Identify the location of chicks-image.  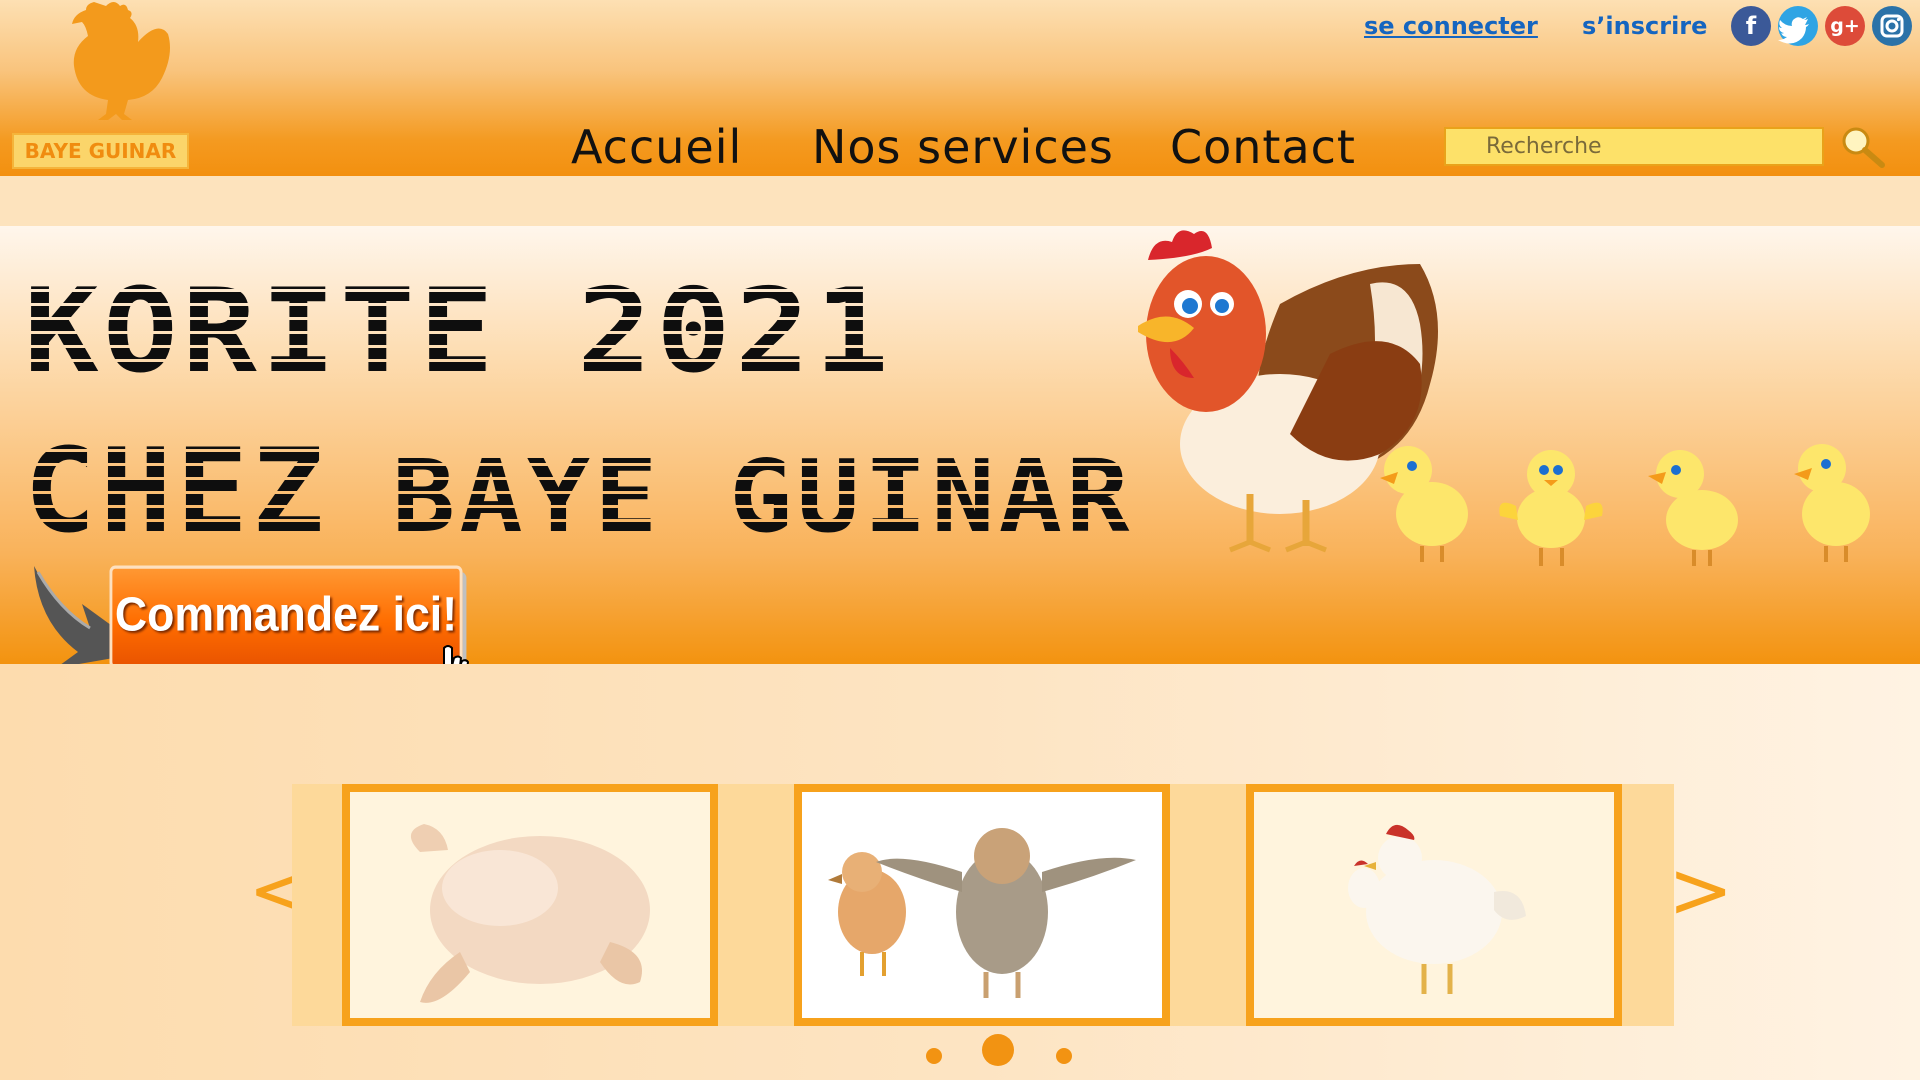
(982, 913).